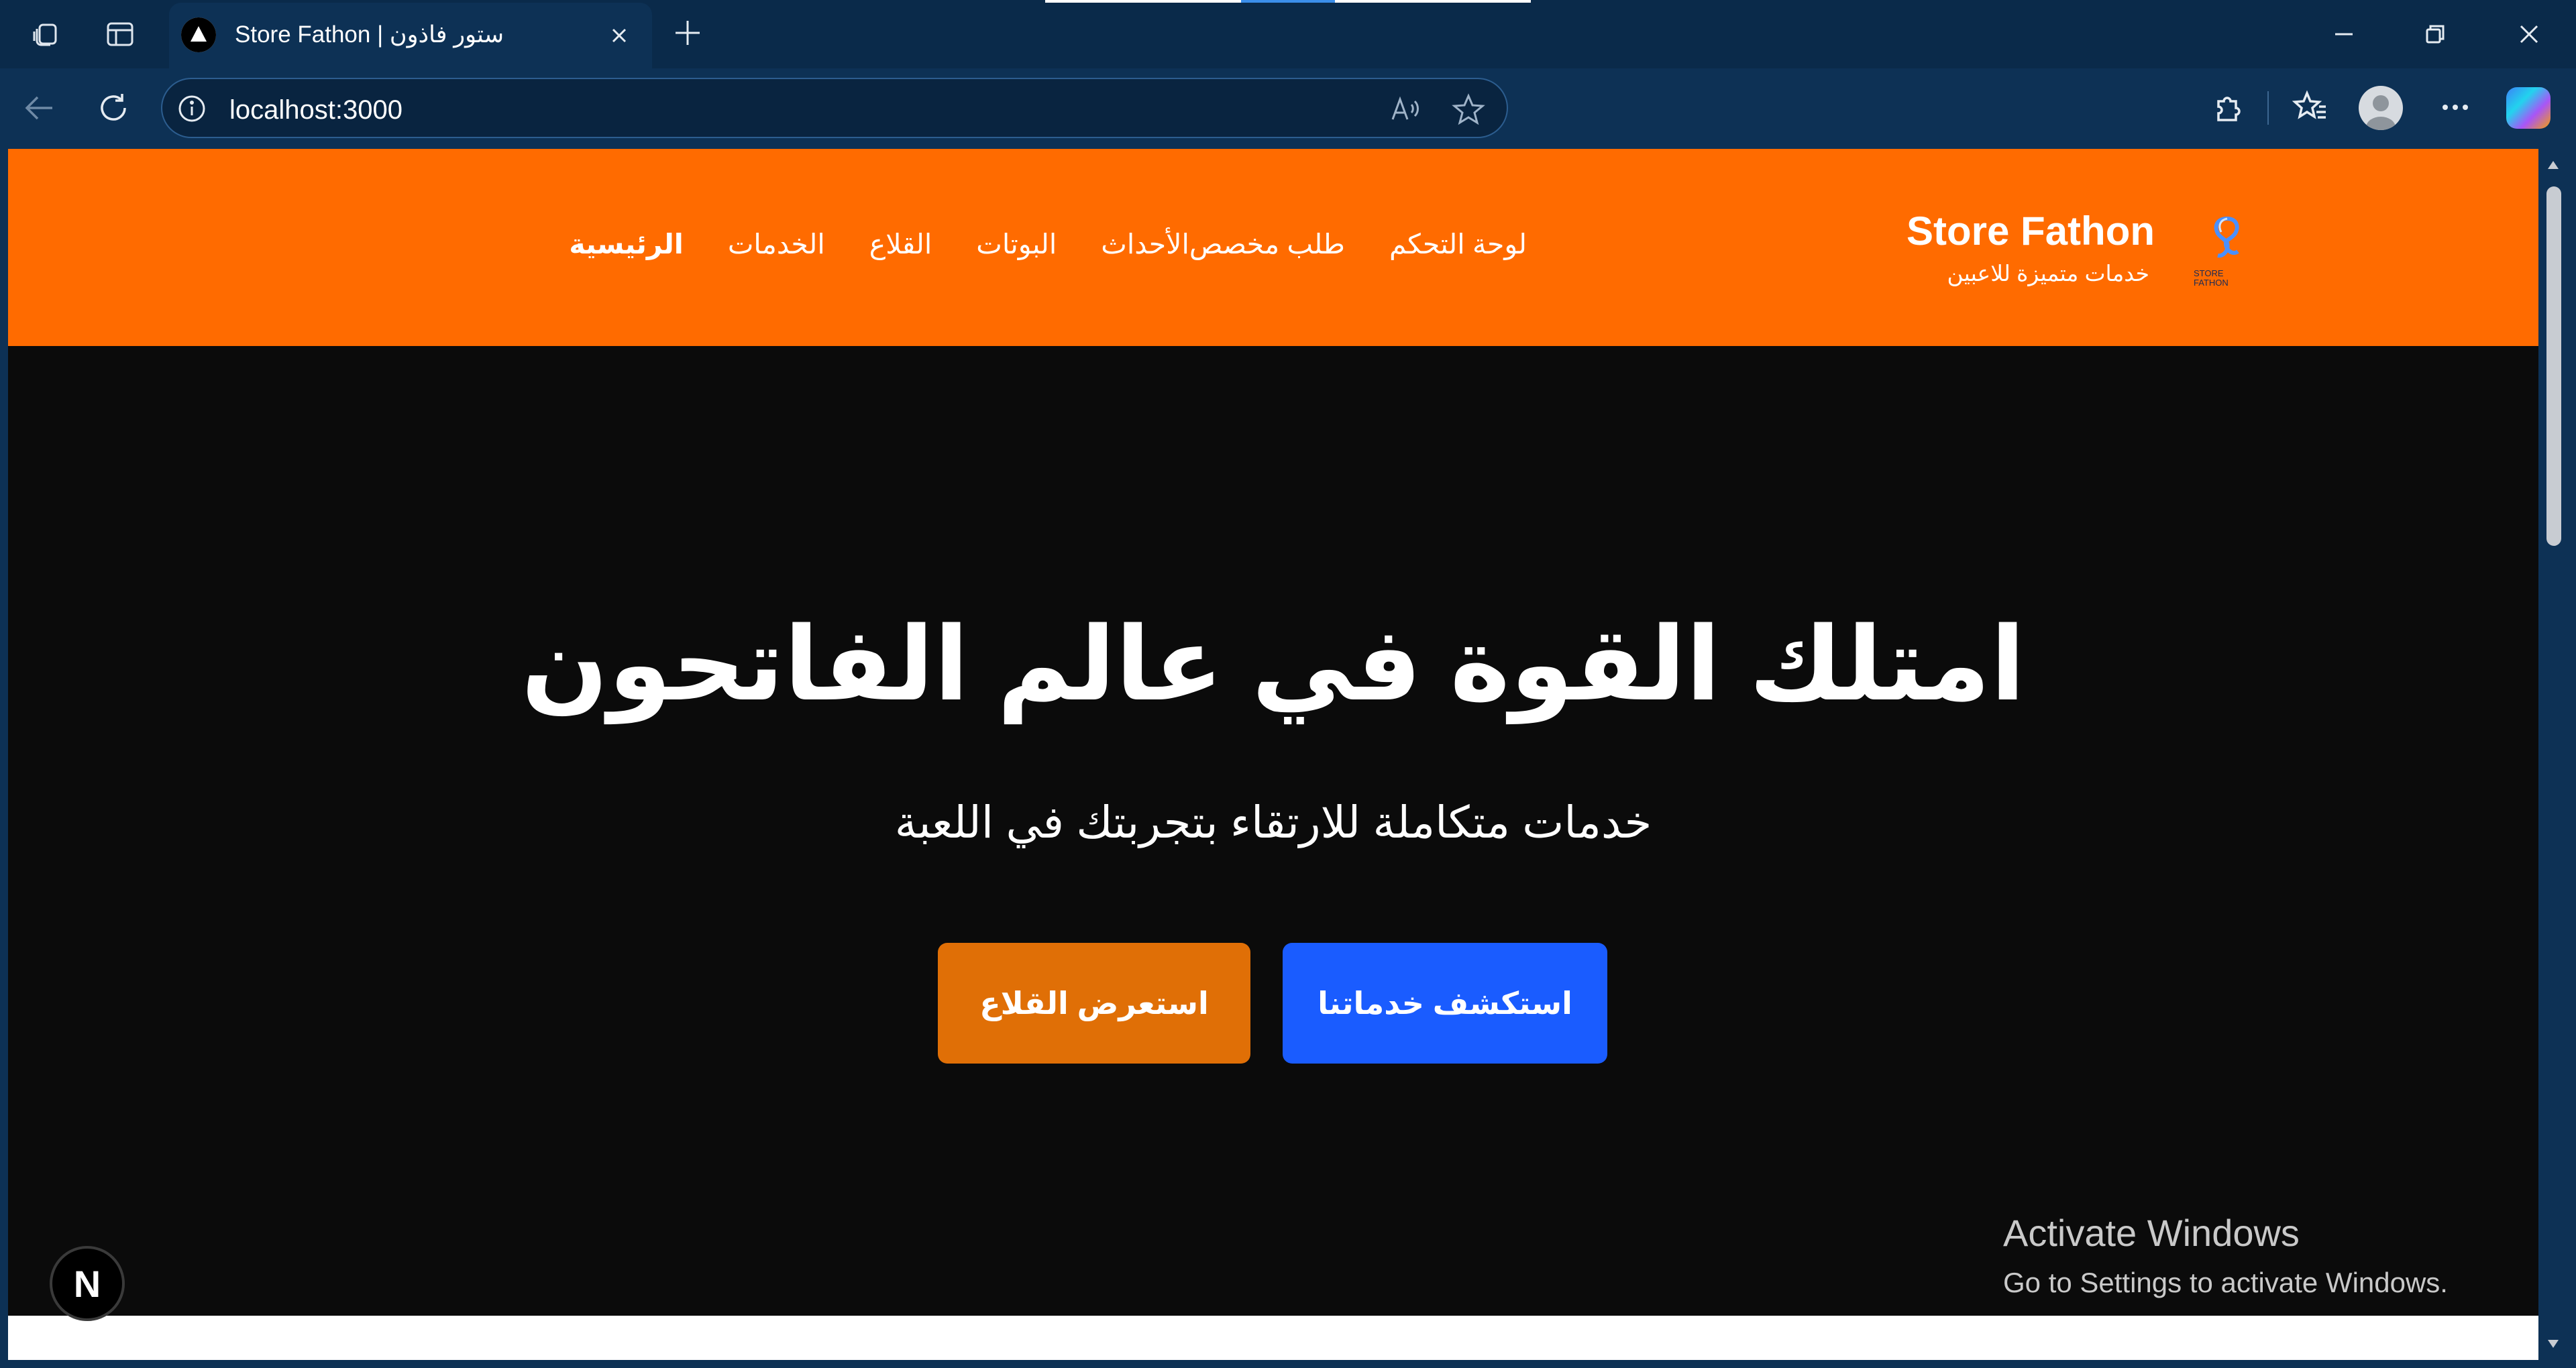 The image size is (2576, 1368). I want to click on active-tab: Store Fathon | ستور فاذون, so click(410, 35).